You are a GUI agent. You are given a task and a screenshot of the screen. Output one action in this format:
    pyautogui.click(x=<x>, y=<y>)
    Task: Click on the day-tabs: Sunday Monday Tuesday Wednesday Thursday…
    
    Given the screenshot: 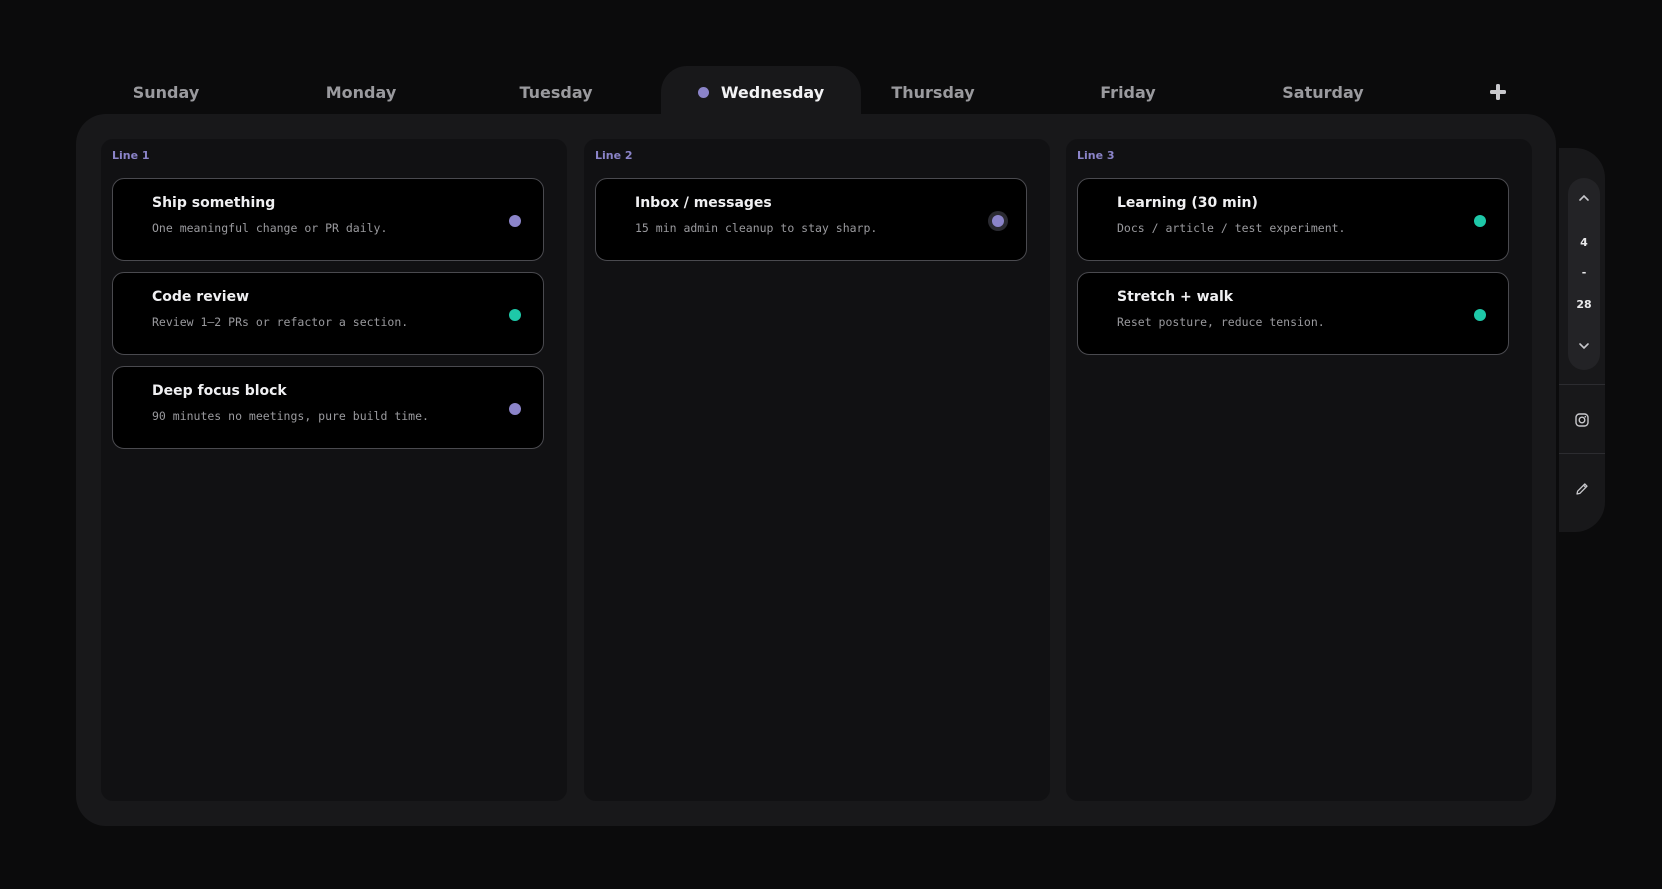 What is the action you would take?
    pyautogui.click(x=809, y=92)
    